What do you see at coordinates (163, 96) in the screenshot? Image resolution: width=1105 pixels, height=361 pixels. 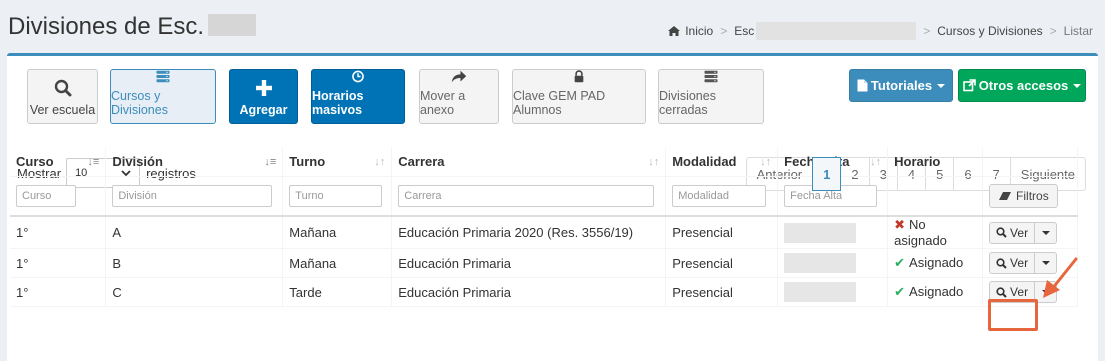 I see `cursos-divisiones-button: Cursos y Divisiones` at bounding box center [163, 96].